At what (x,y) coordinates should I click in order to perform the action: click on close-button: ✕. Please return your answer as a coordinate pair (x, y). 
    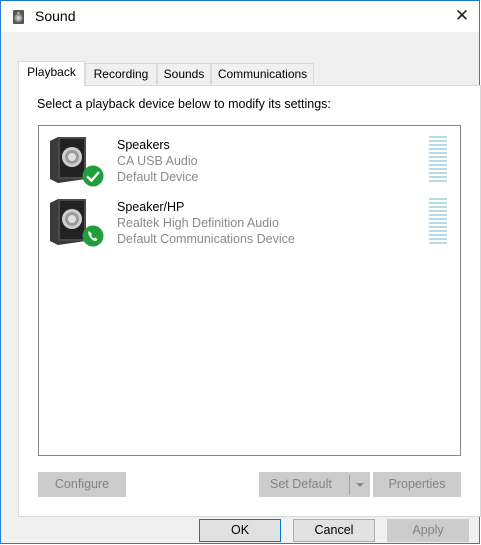
    Looking at the image, I should click on (462, 16).